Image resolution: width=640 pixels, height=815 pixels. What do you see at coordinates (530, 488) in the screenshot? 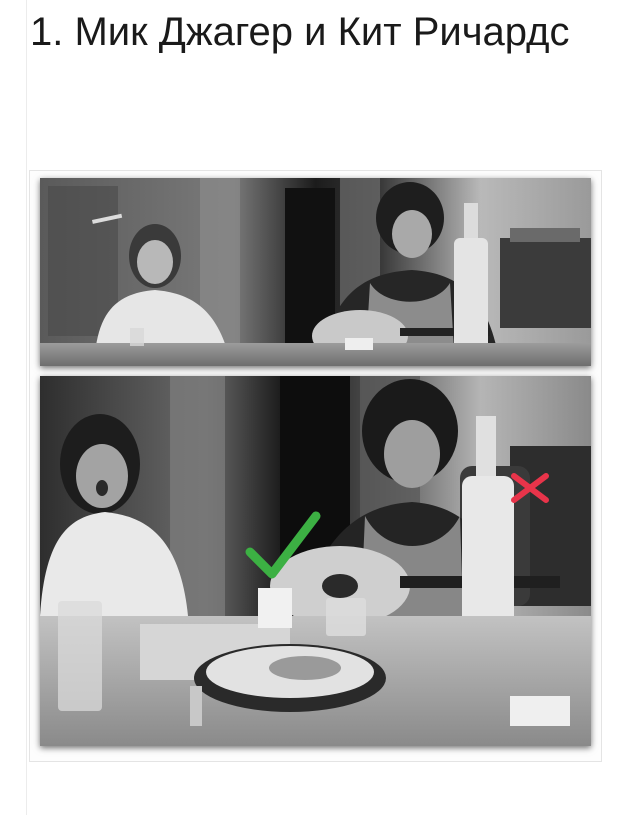
I see `cross-icon` at bounding box center [530, 488].